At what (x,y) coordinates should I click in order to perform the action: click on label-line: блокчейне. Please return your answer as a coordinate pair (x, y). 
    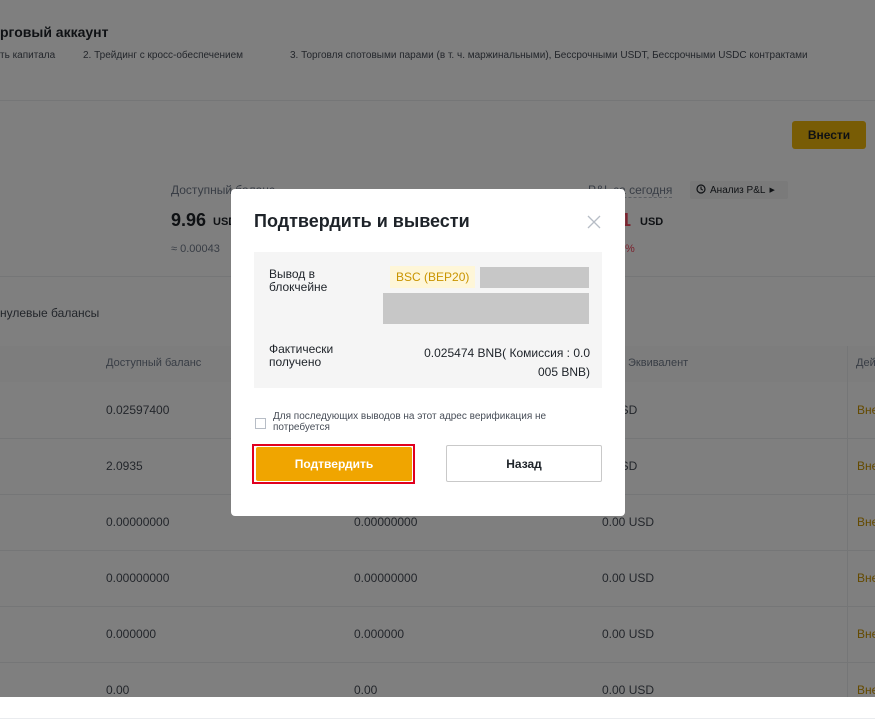
    Looking at the image, I should click on (298, 287).